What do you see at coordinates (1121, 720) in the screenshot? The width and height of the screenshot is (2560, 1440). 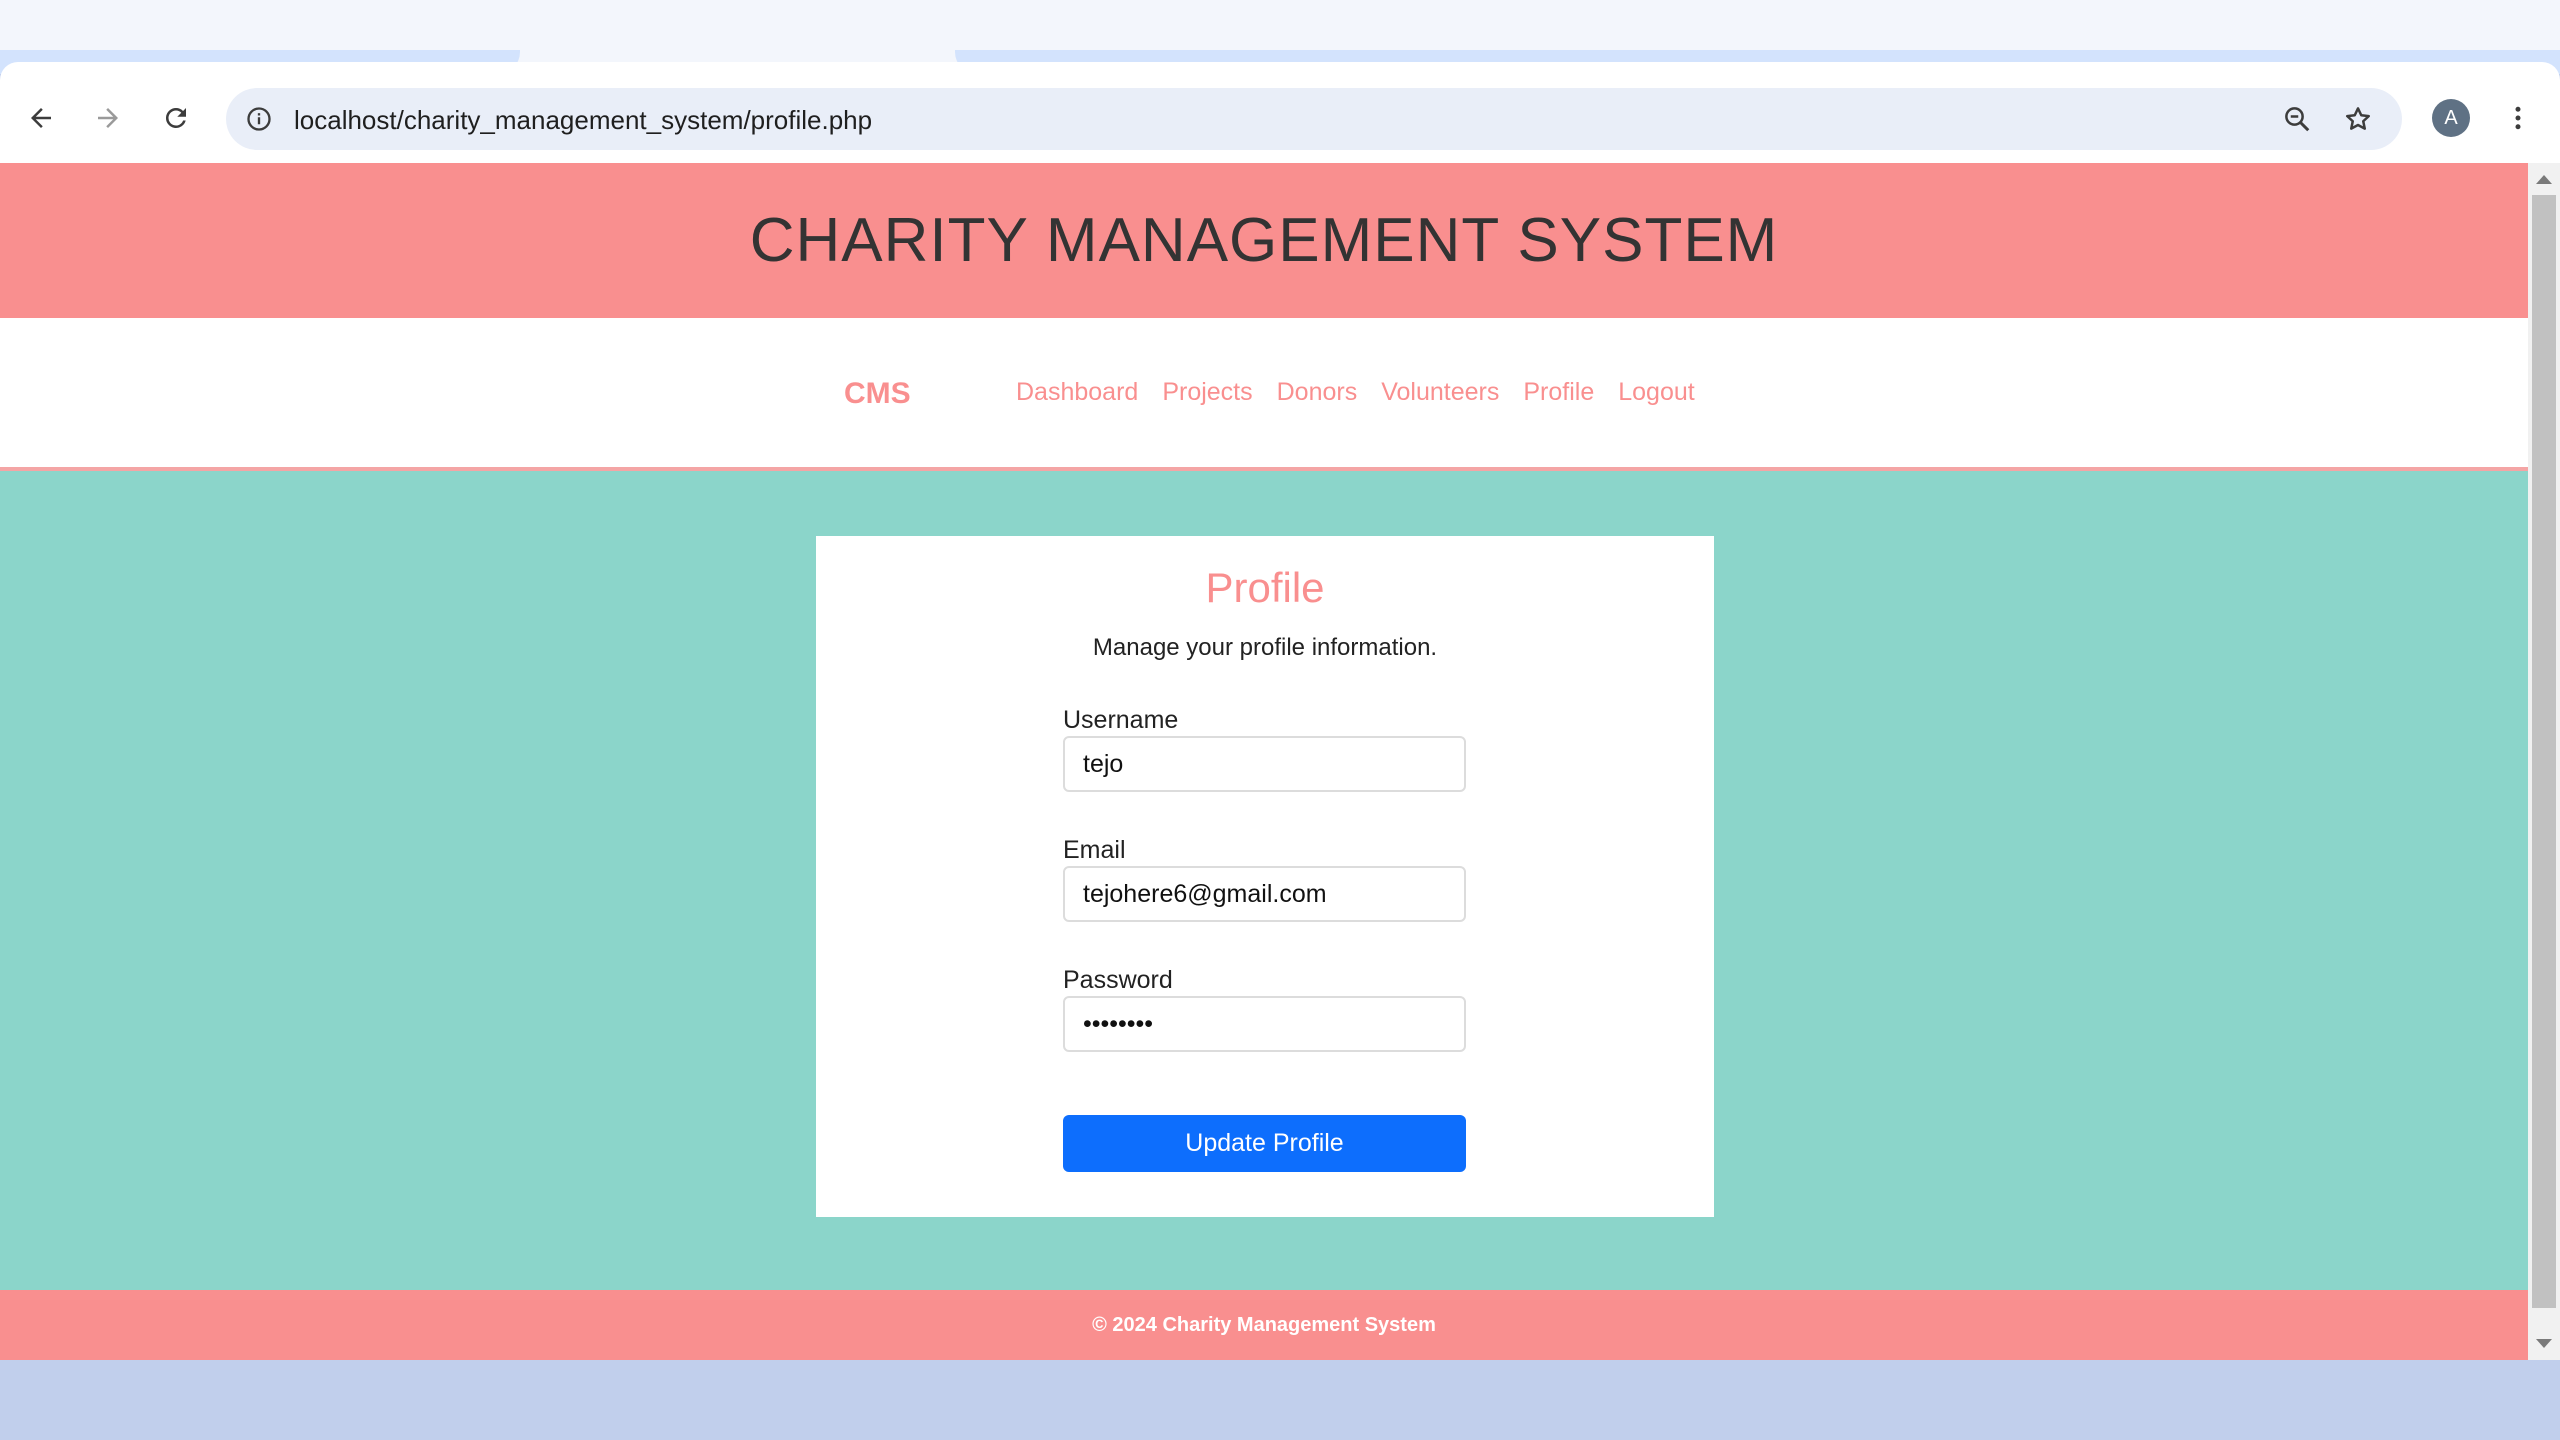 I see `username-label: Username` at bounding box center [1121, 720].